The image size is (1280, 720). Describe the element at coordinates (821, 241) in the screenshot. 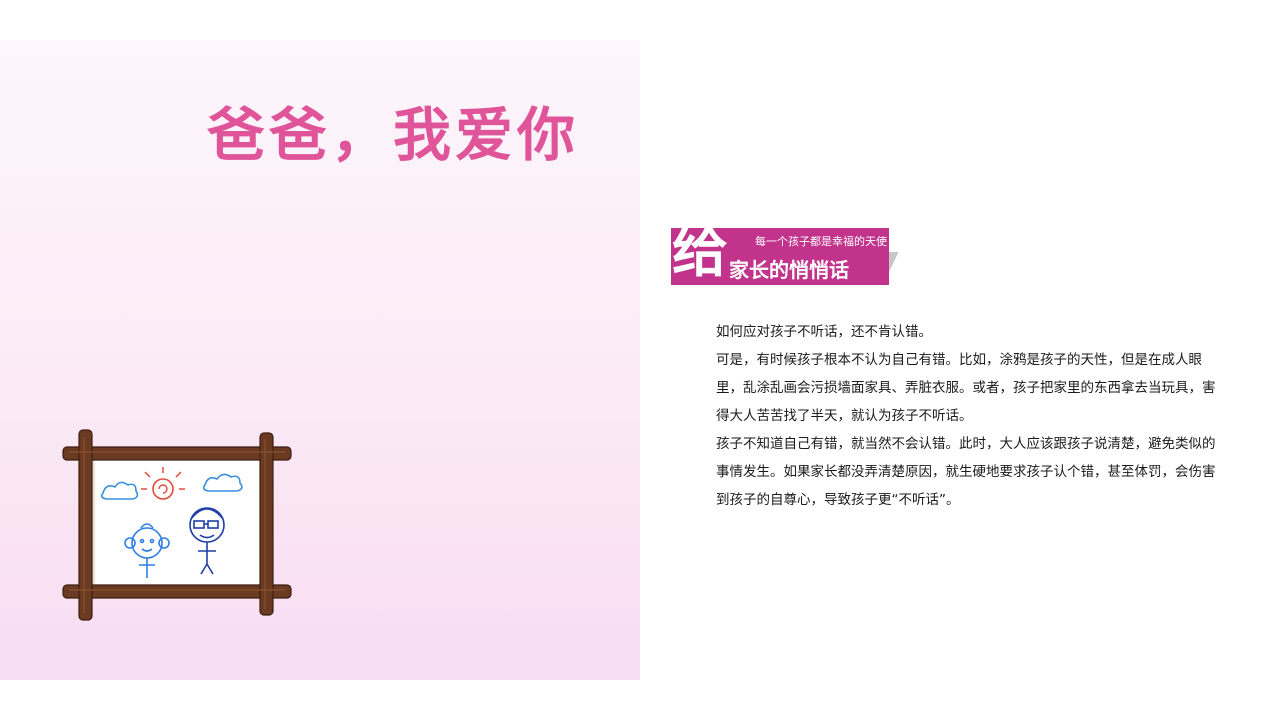

I see `banner-tagline: 每一个孩子都是幸福的天使` at that location.